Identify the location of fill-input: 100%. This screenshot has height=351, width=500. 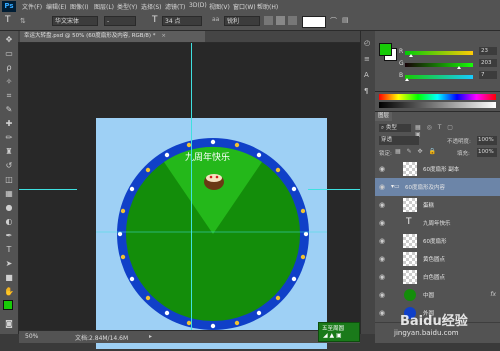
(487, 152).